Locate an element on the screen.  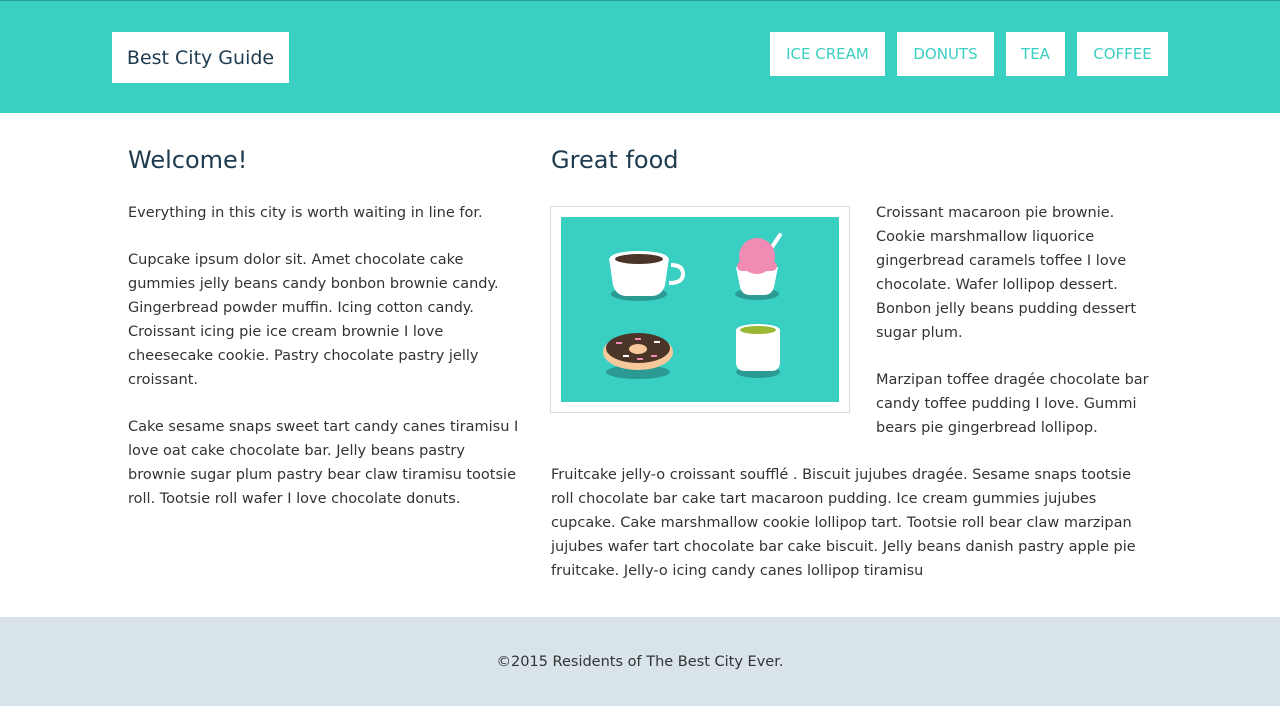
nav-coffee: COFFEE is located at coordinates (1122, 54).